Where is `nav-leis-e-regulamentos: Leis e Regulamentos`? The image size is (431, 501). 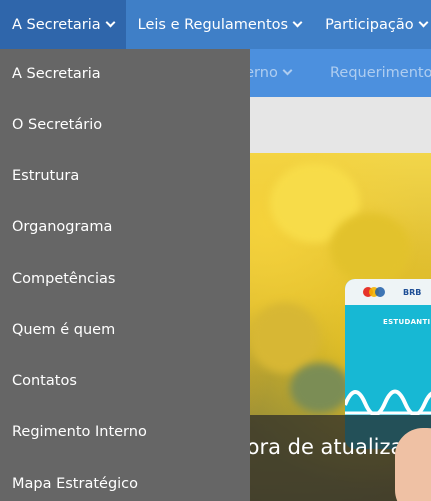 nav-leis-e-regulamentos: Leis e Regulamentos is located at coordinates (219, 24).